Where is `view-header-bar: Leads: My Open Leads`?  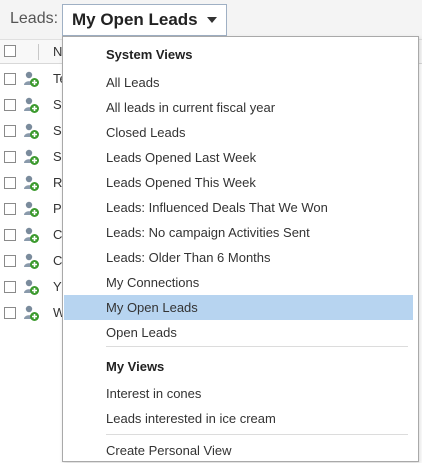
view-header-bar: Leads: My Open Leads is located at coordinates (211, 20).